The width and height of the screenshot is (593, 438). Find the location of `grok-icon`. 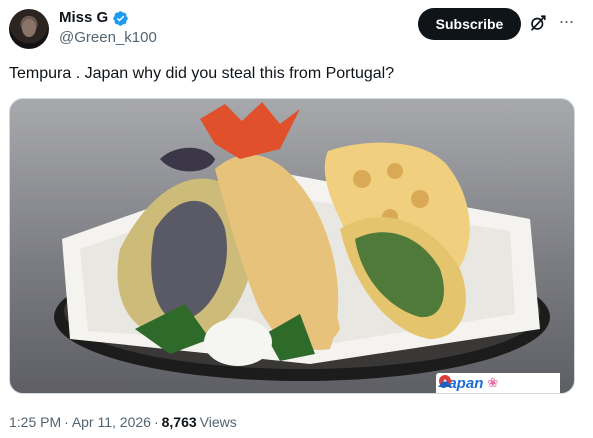

grok-icon is located at coordinates (538, 23).